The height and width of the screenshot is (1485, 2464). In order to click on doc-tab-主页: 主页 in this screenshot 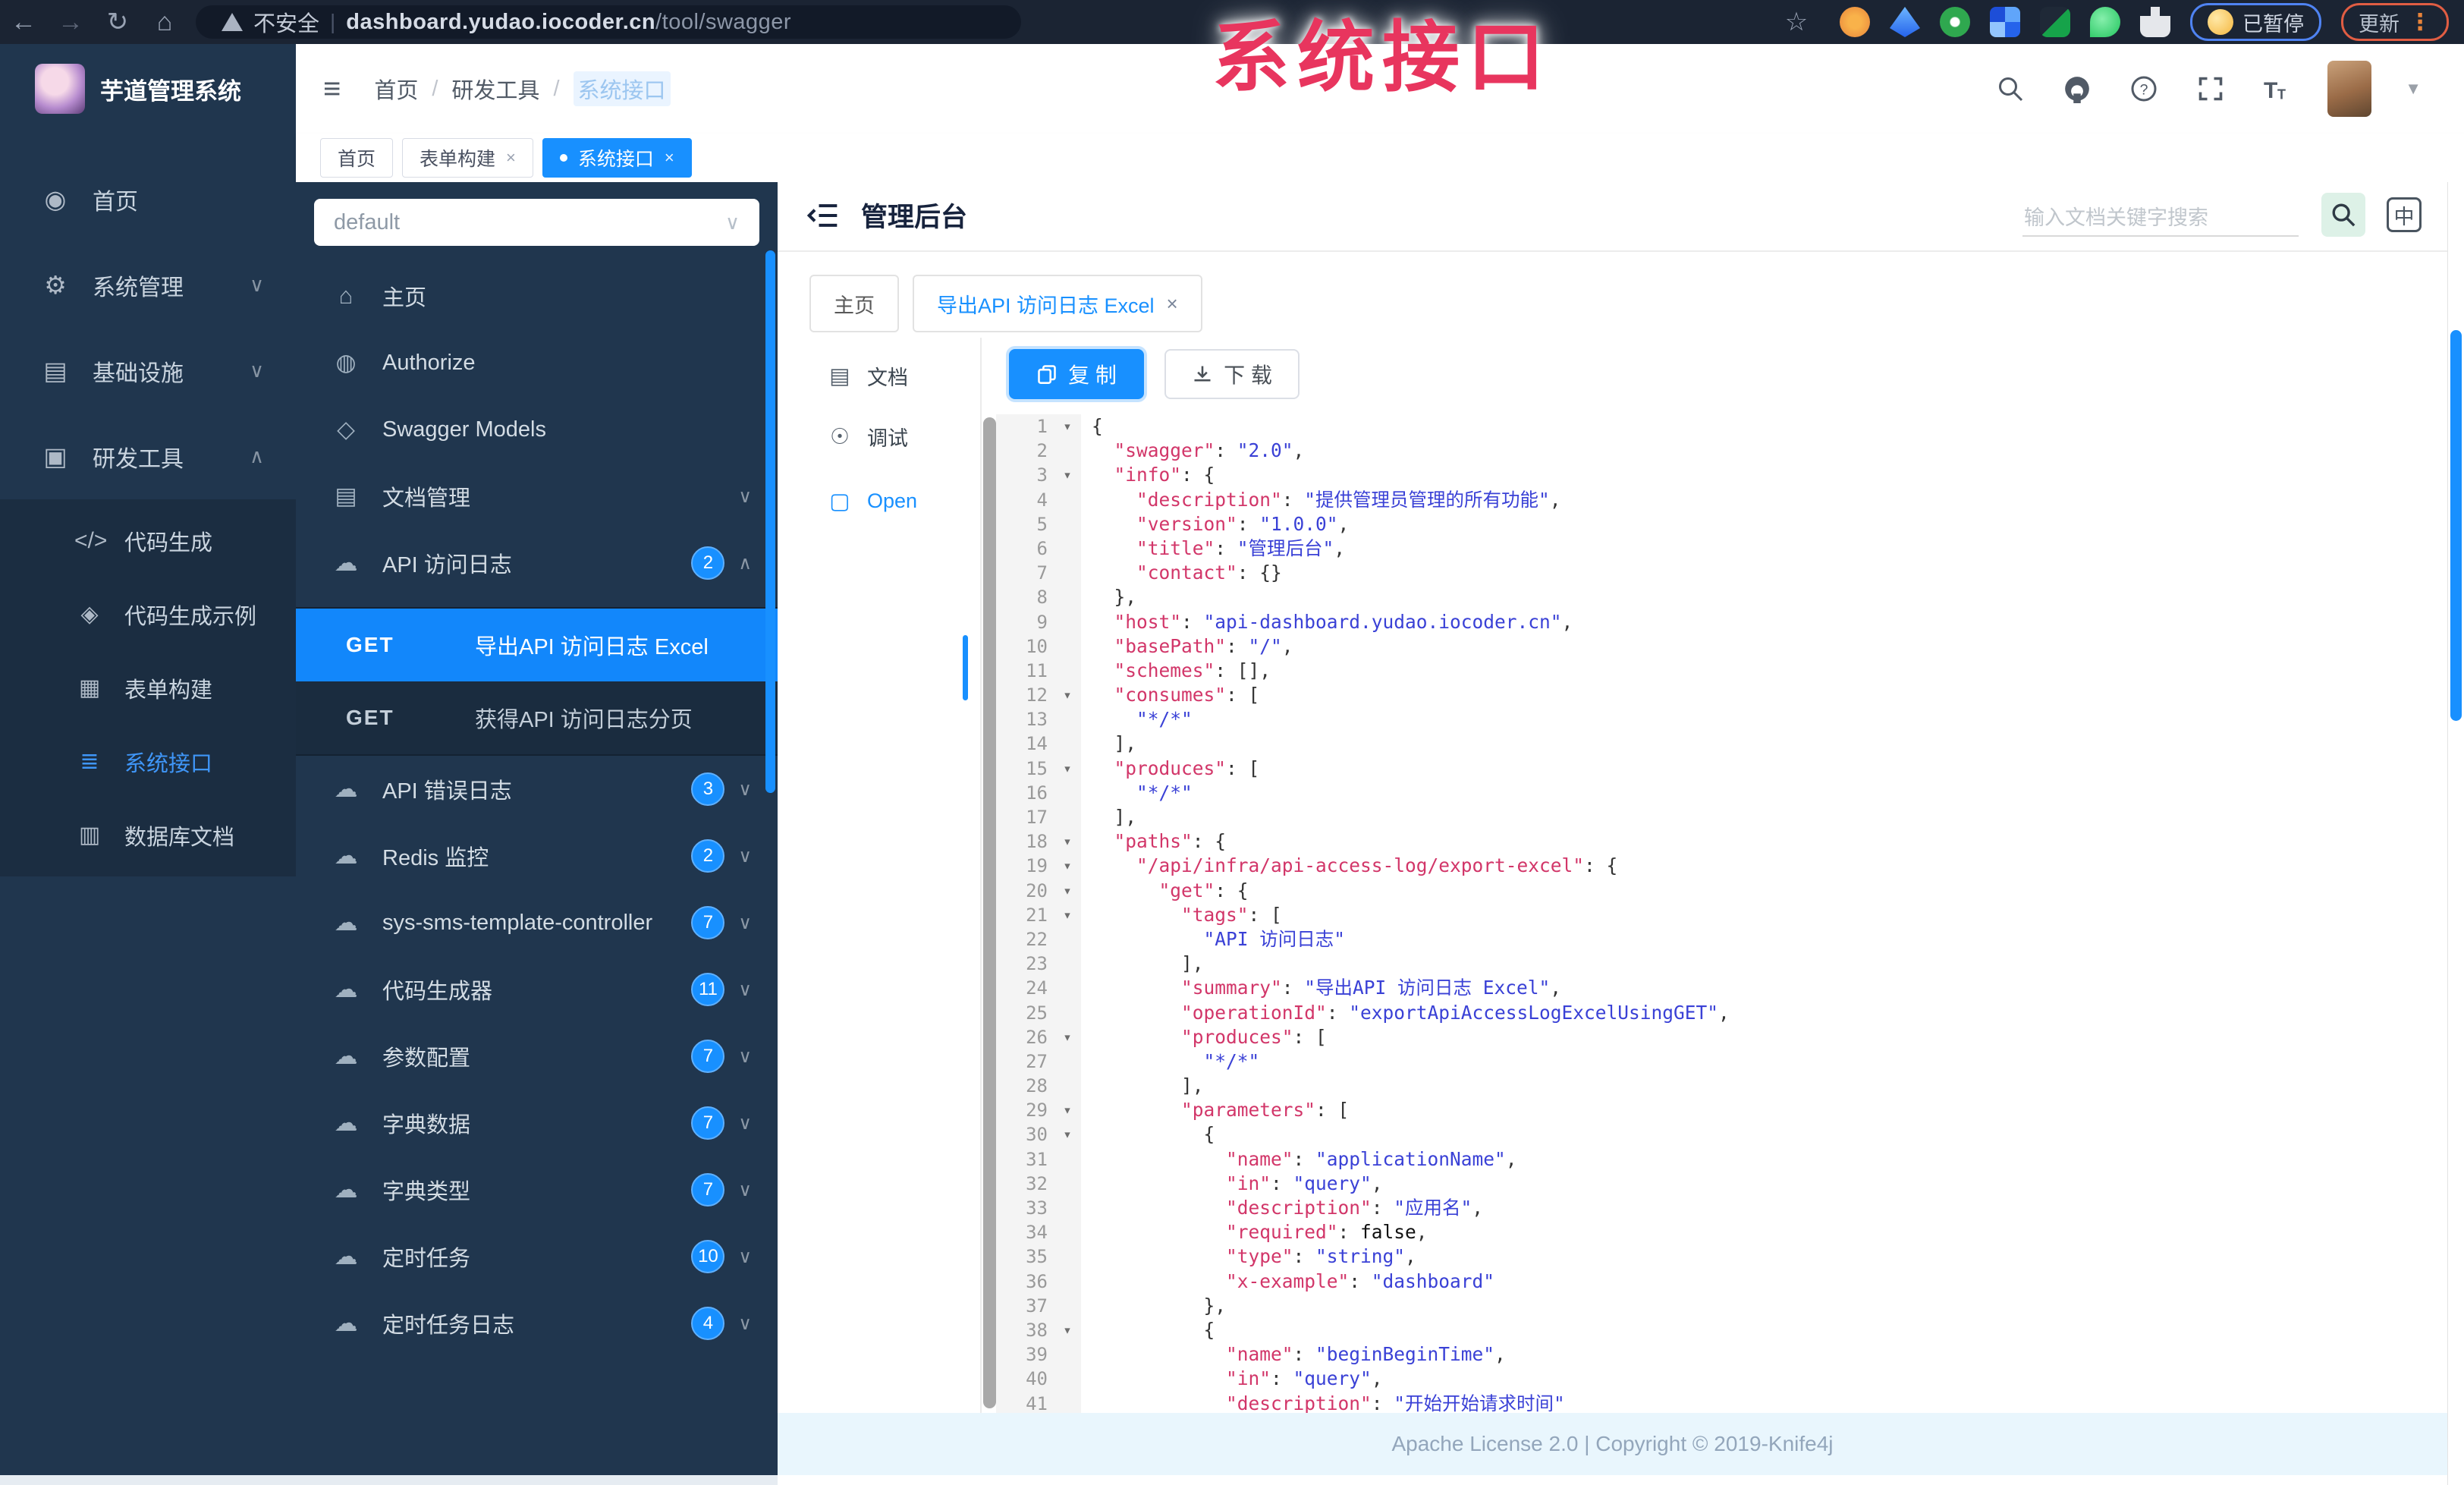, I will do `click(854, 303)`.